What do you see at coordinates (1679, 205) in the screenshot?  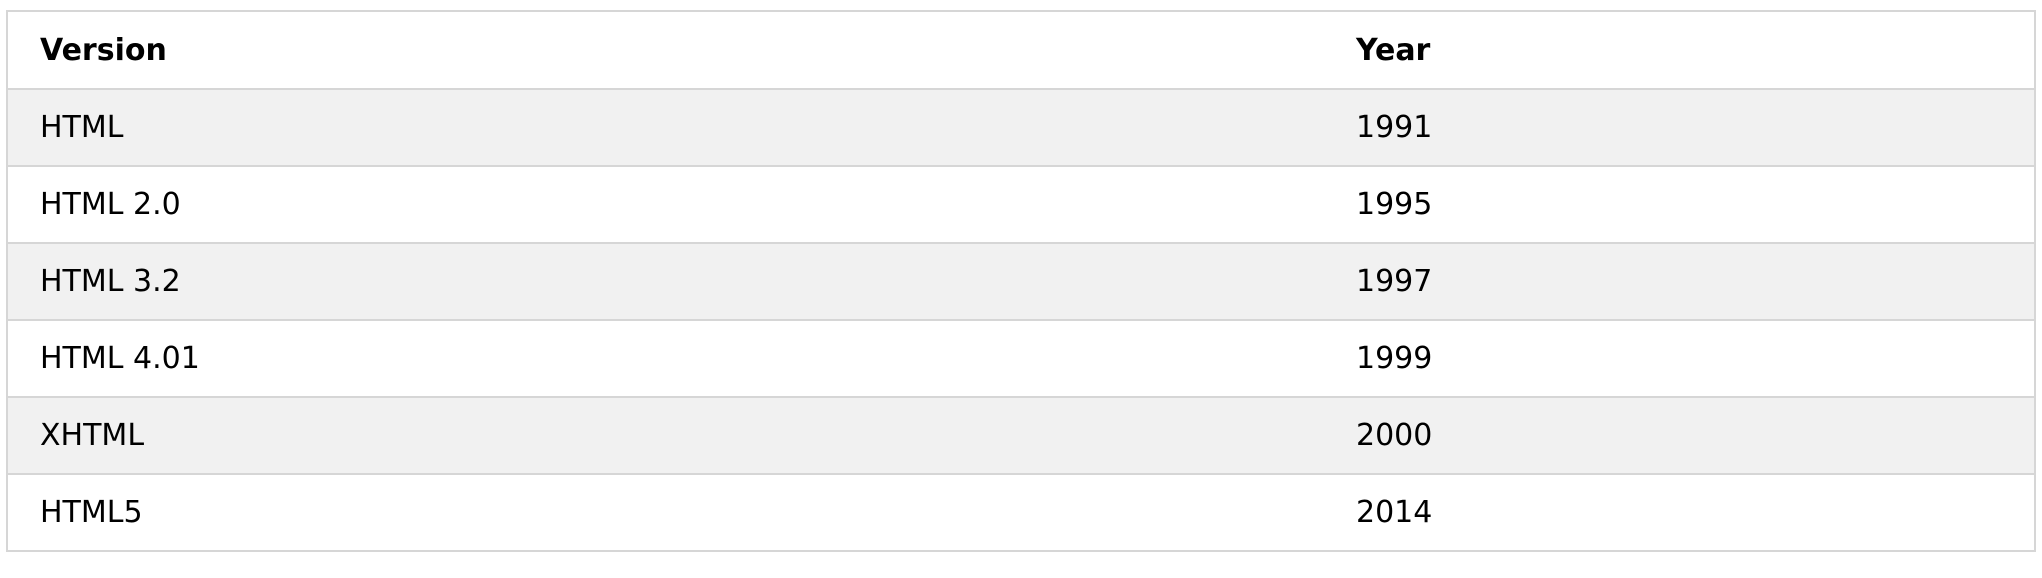 I see `year-cell: 1995` at bounding box center [1679, 205].